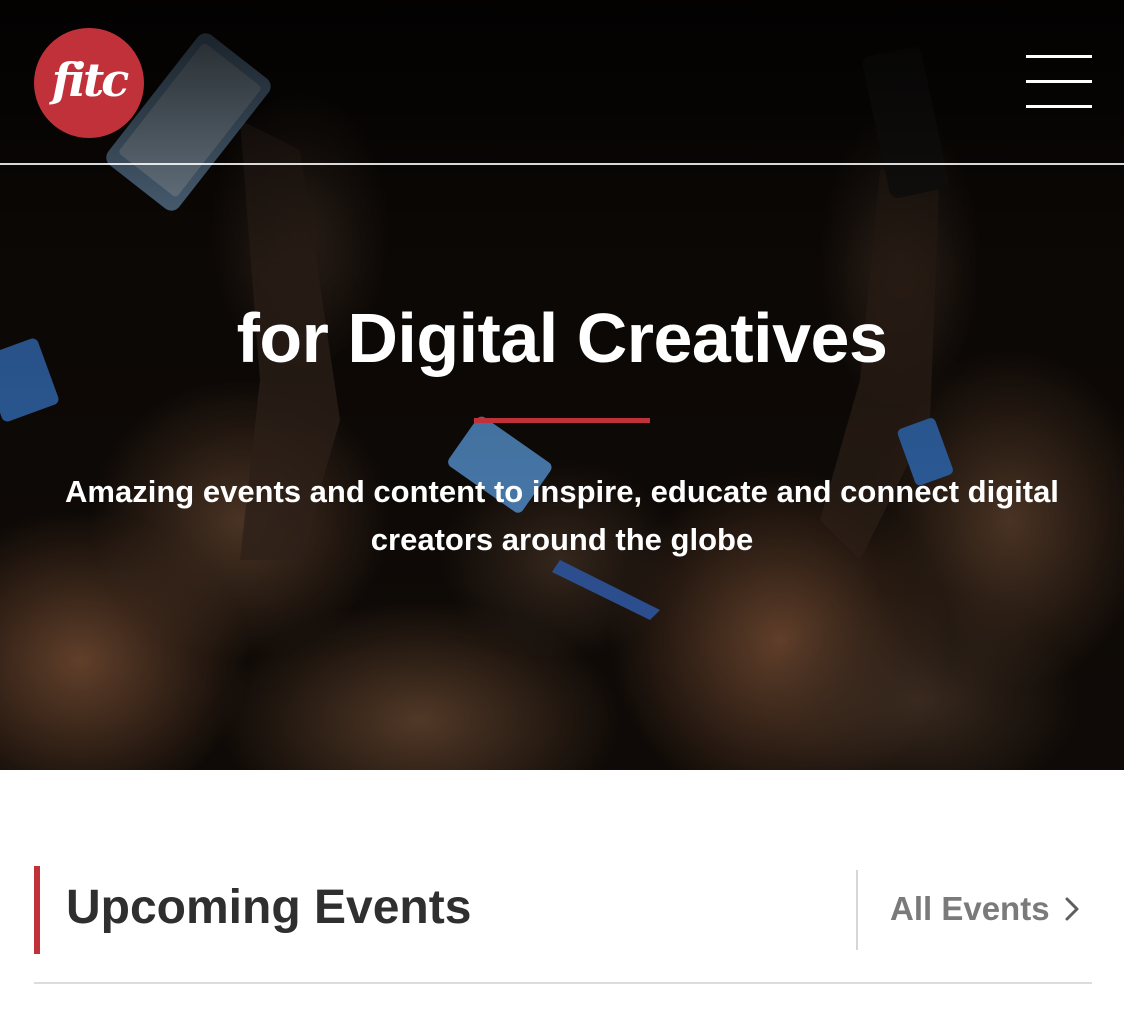 Image resolution: width=1124 pixels, height=1014 pixels. I want to click on all-events-link: All Events, so click(985, 909).